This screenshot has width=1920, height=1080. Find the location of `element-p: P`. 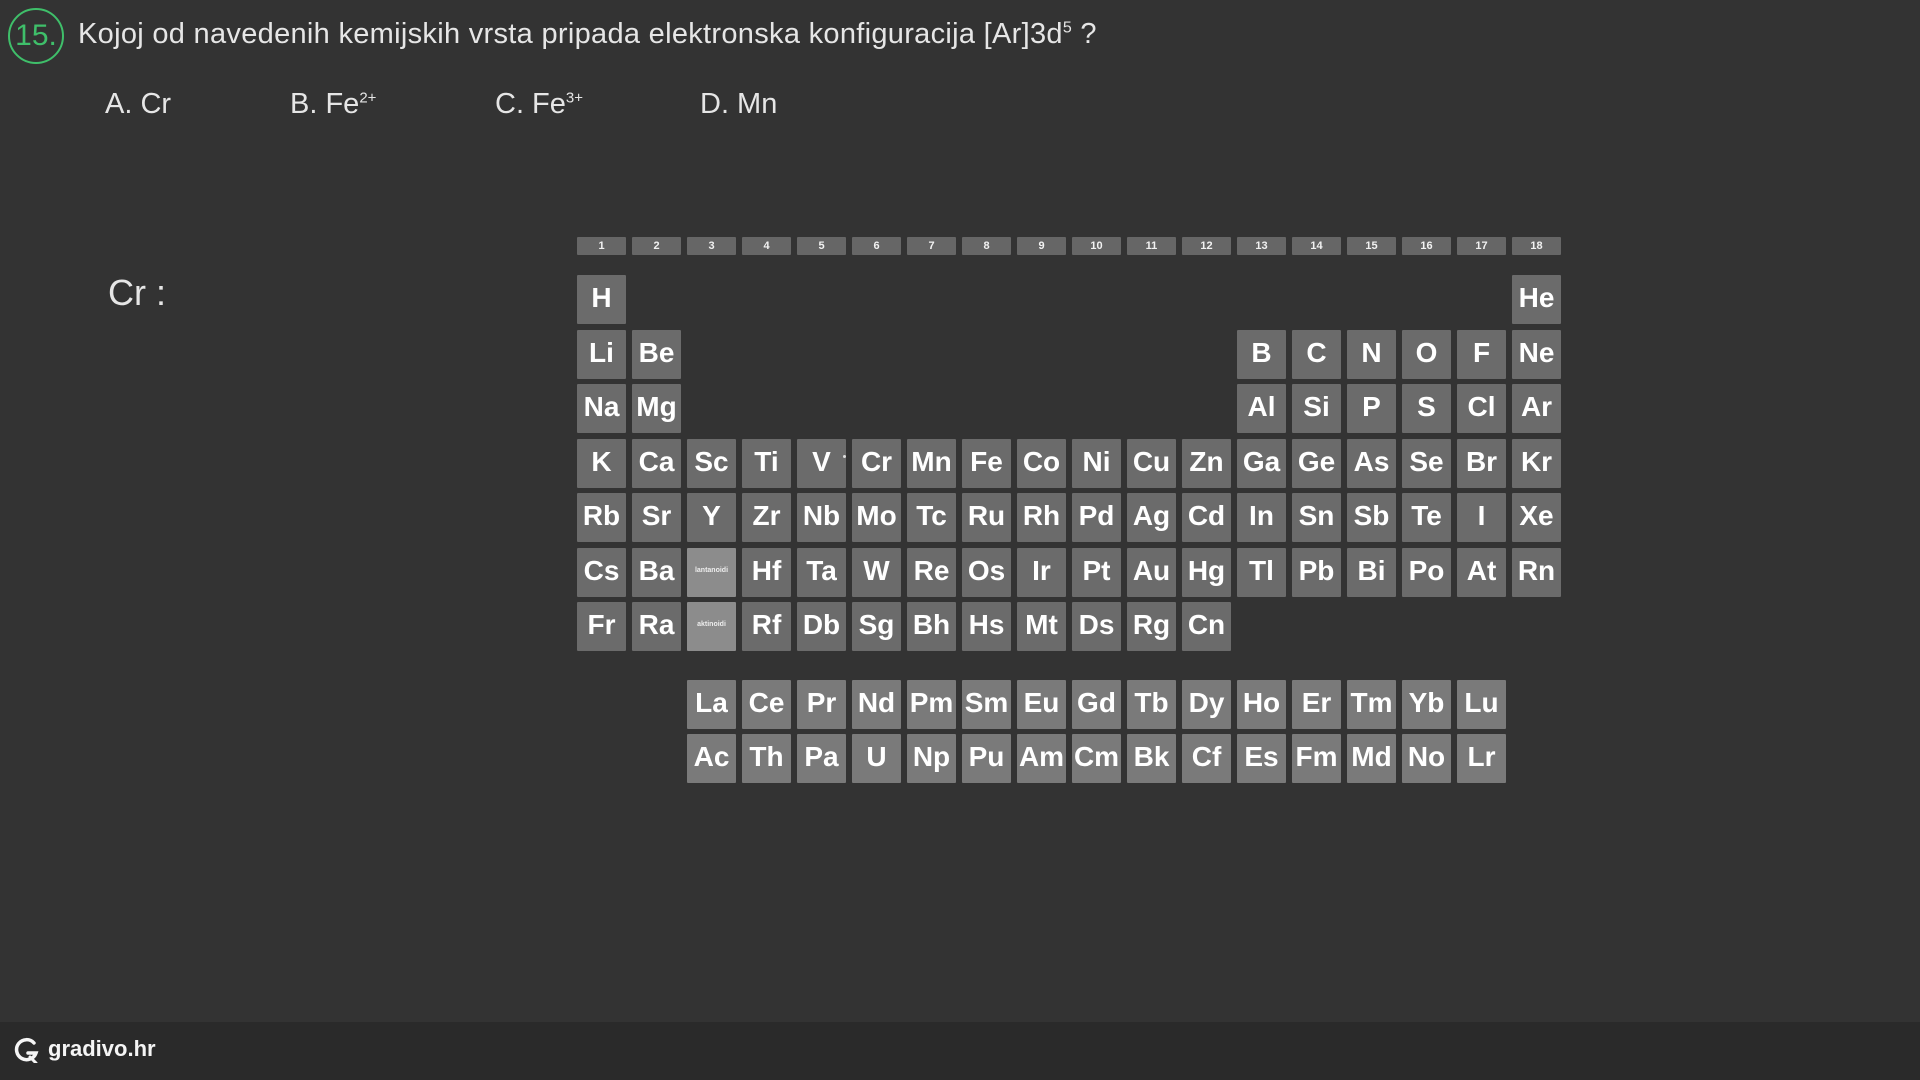

element-p: P is located at coordinates (1371, 408).